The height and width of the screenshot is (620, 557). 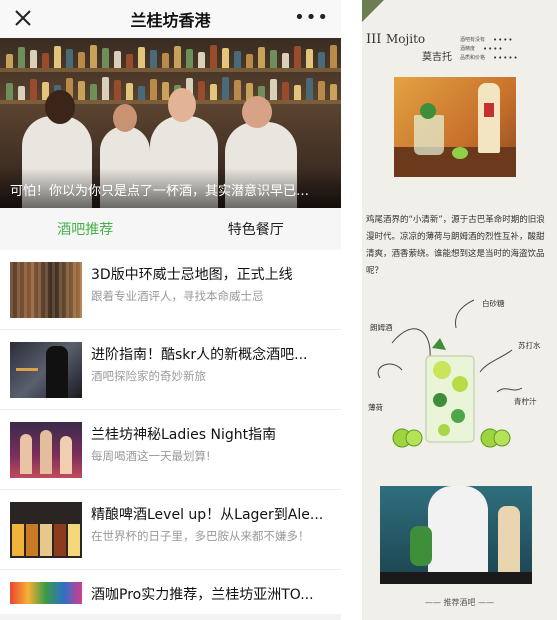 I want to click on close-icon, so click(x=23, y=18).